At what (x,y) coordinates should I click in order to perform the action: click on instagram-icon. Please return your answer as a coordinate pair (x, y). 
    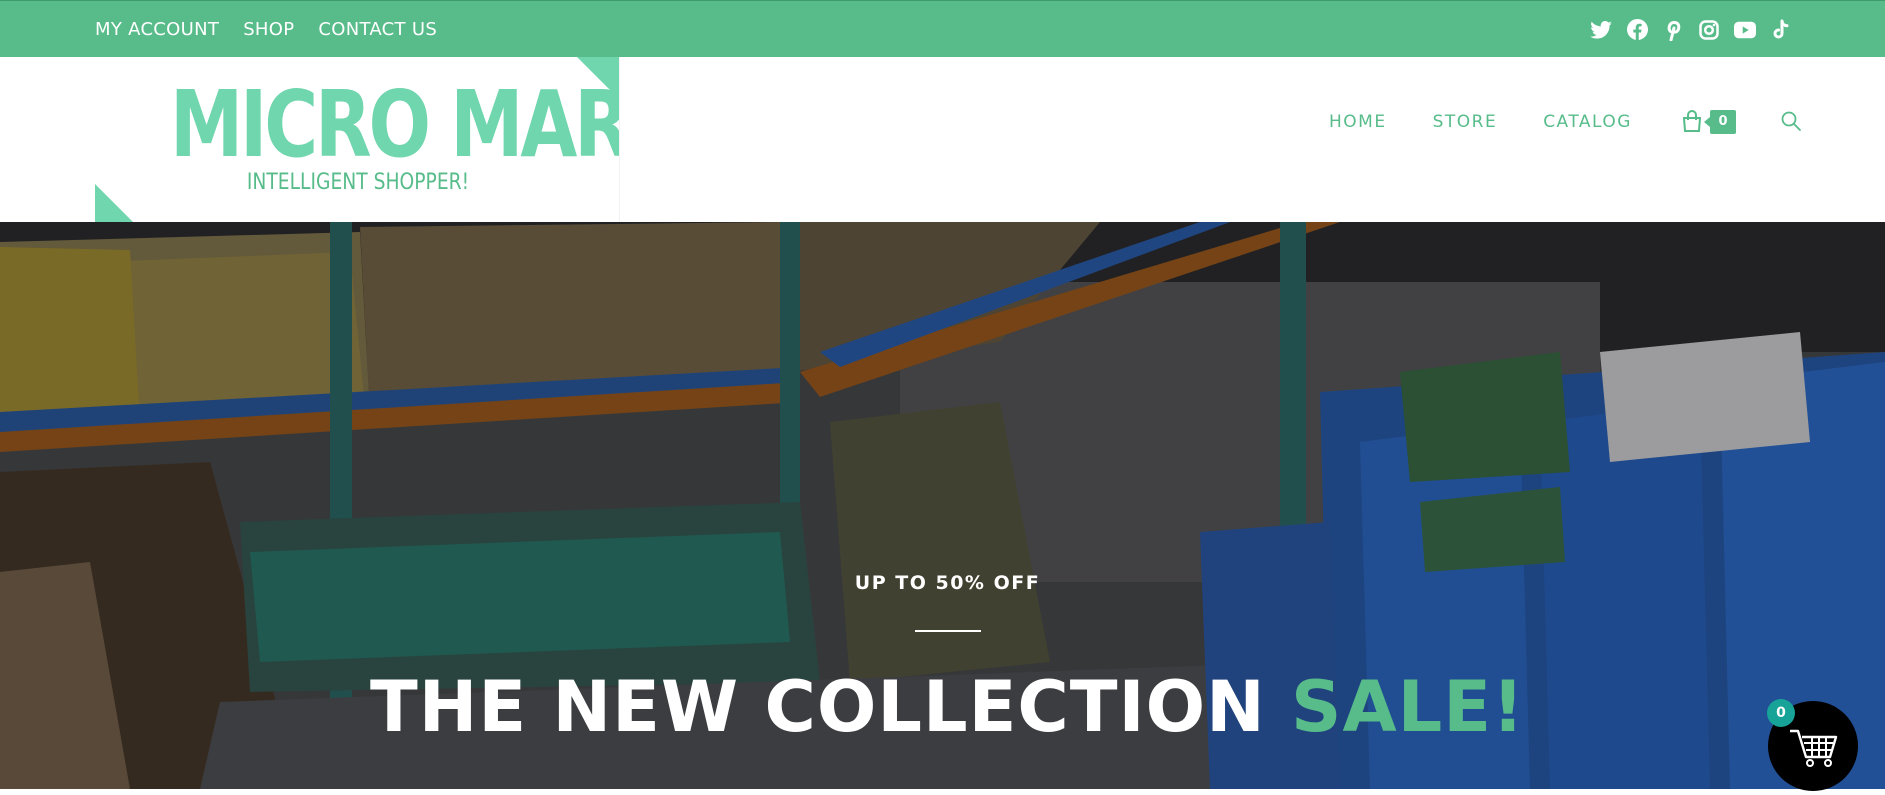
    Looking at the image, I should click on (1709, 30).